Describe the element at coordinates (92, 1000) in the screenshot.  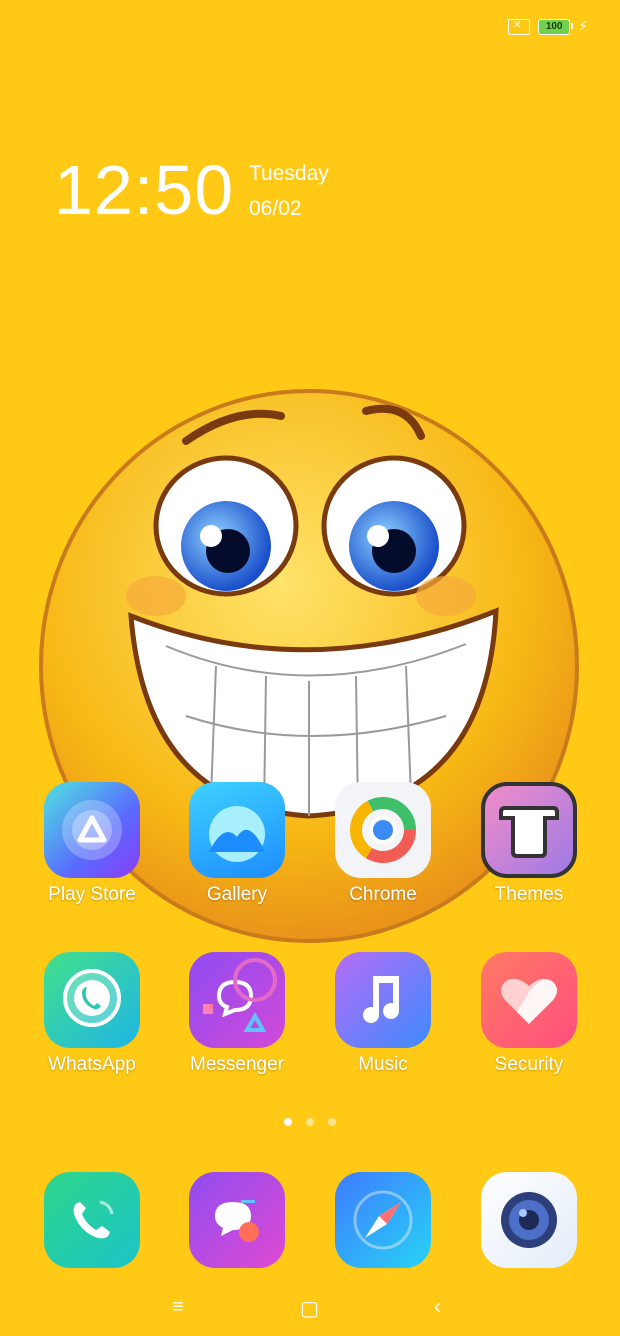
I see `whatsapp-icon` at that location.